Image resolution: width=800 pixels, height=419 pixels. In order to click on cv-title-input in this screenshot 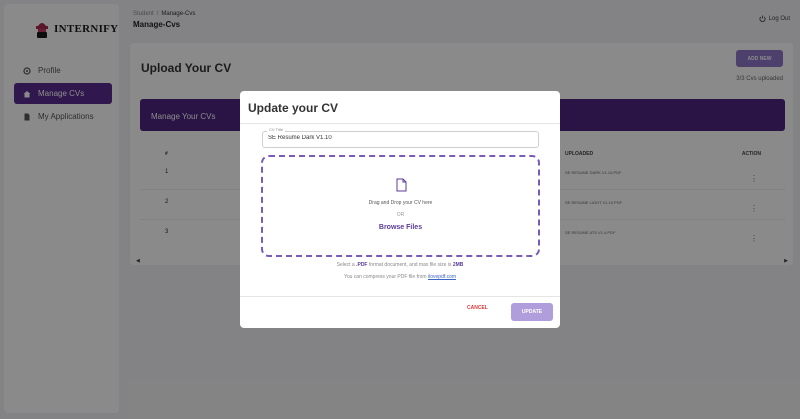, I will do `click(398, 138)`.